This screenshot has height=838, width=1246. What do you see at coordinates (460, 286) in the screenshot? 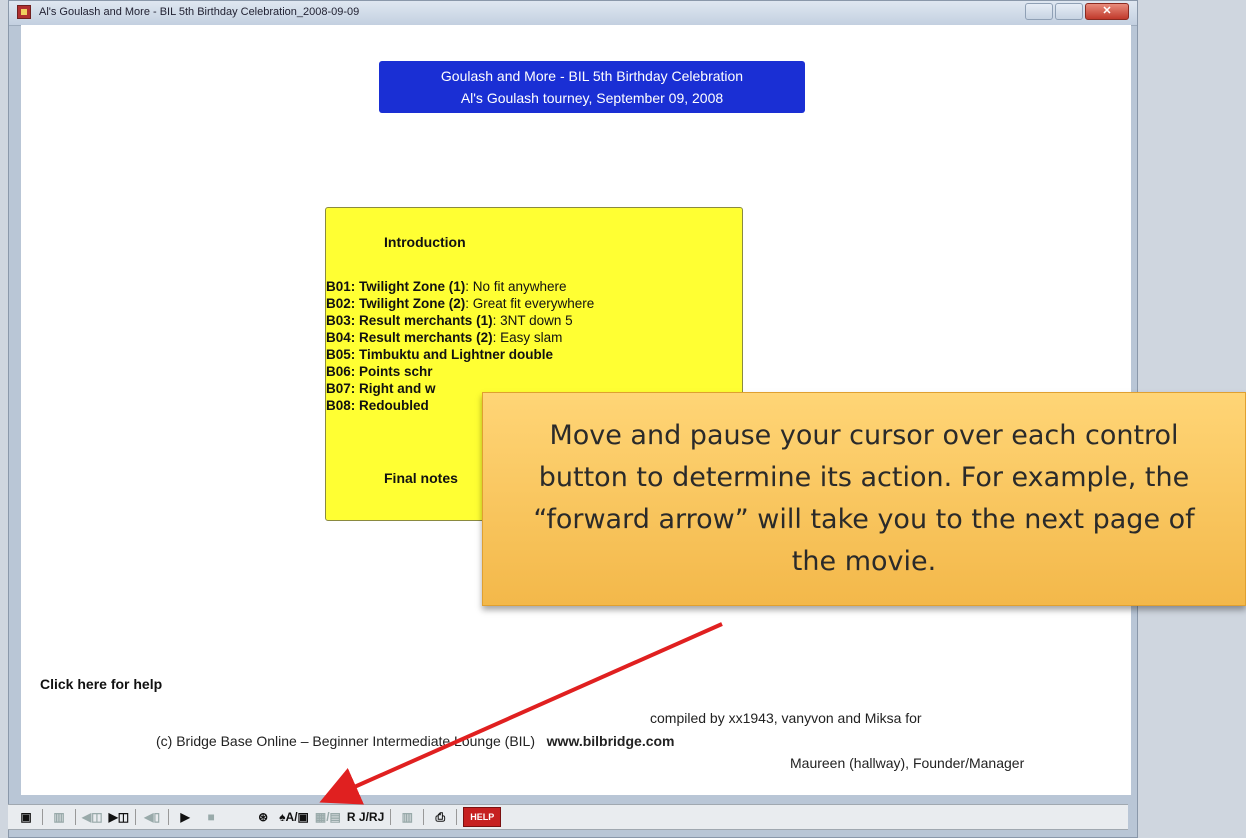
I see `board-item-b01: B01: Twilight Zone (1): No fit anywhere` at bounding box center [460, 286].